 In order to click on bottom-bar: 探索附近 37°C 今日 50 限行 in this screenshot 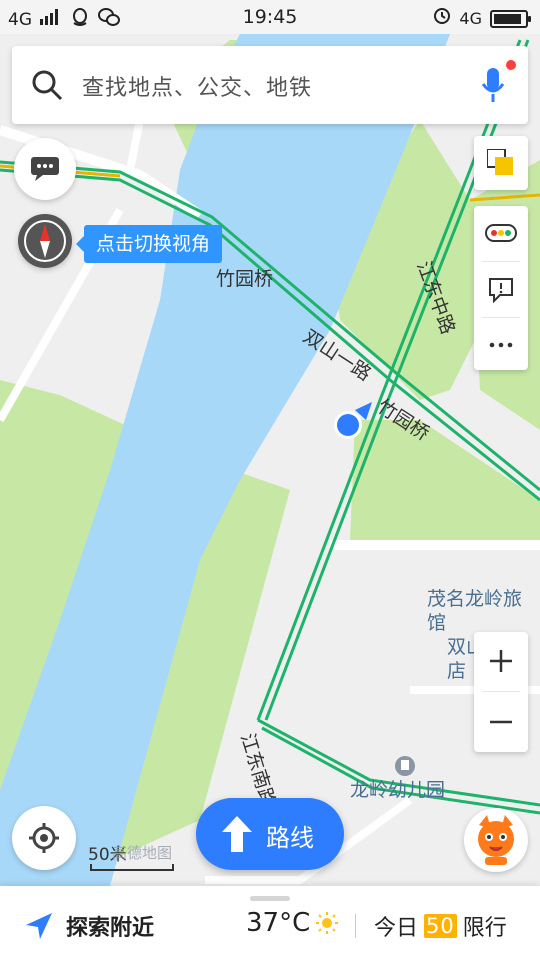, I will do `click(270, 923)`.